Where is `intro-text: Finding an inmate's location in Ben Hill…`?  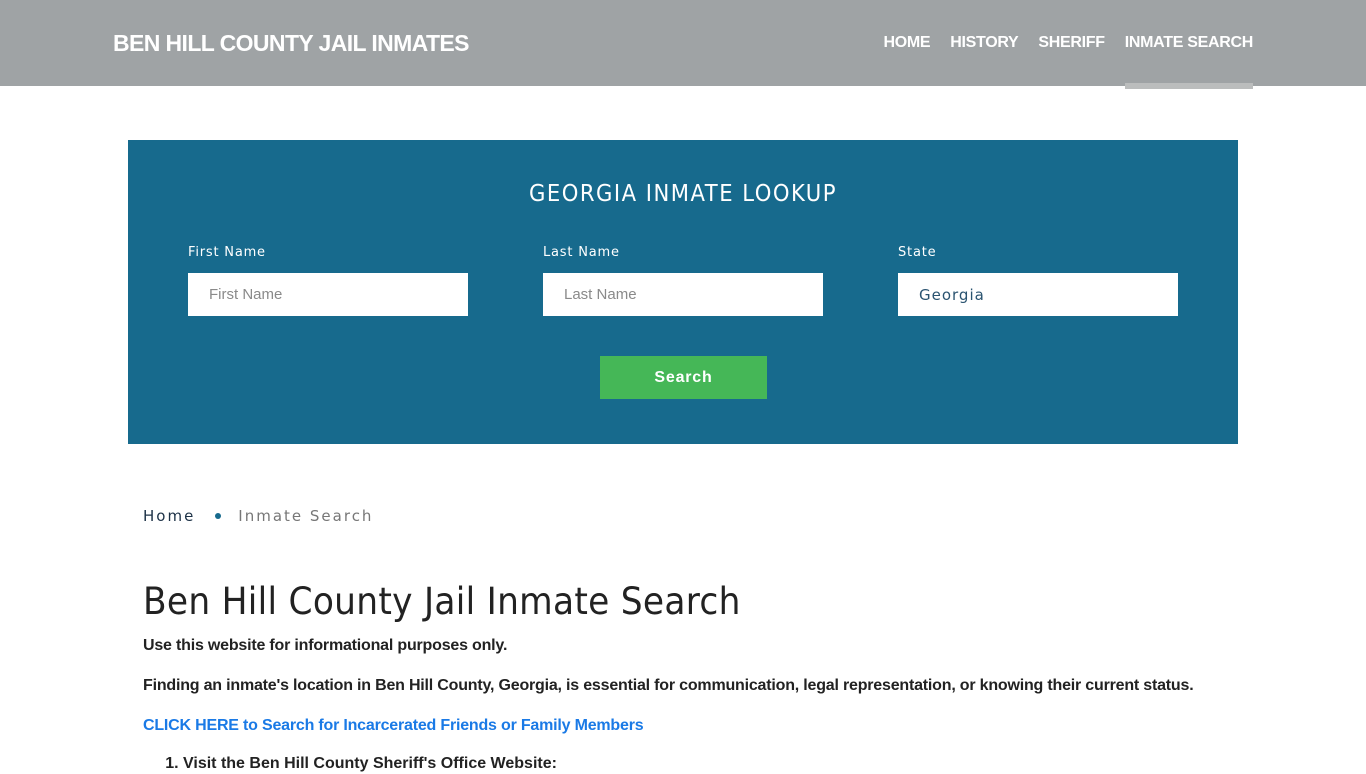 intro-text: Finding an inmate's location in Ben Hill… is located at coordinates (668, 685).